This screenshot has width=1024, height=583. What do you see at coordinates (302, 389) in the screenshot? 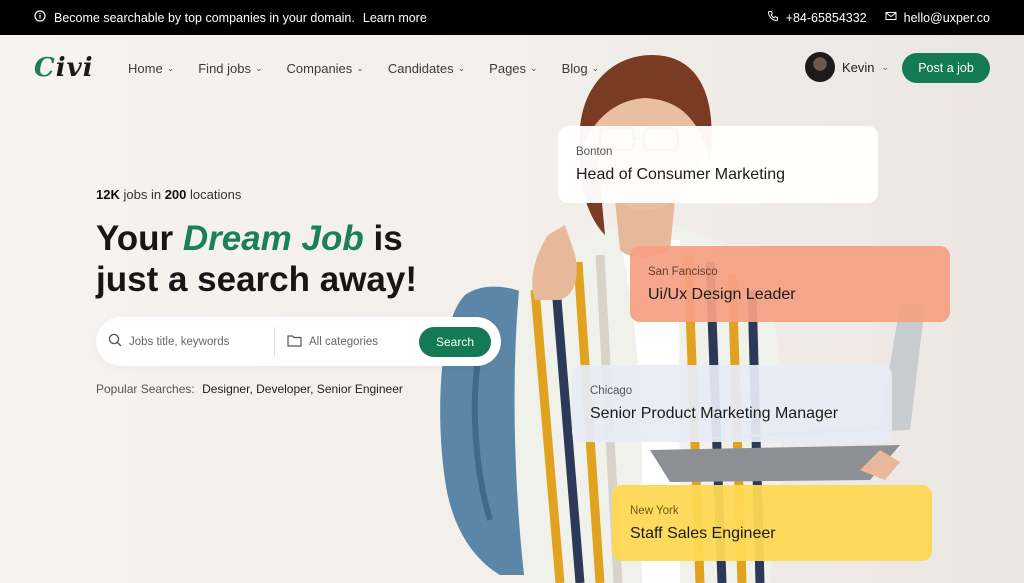
I see `popular-terms: Designer, Developer, Senior Engineer` at bounding box center [302, 389].